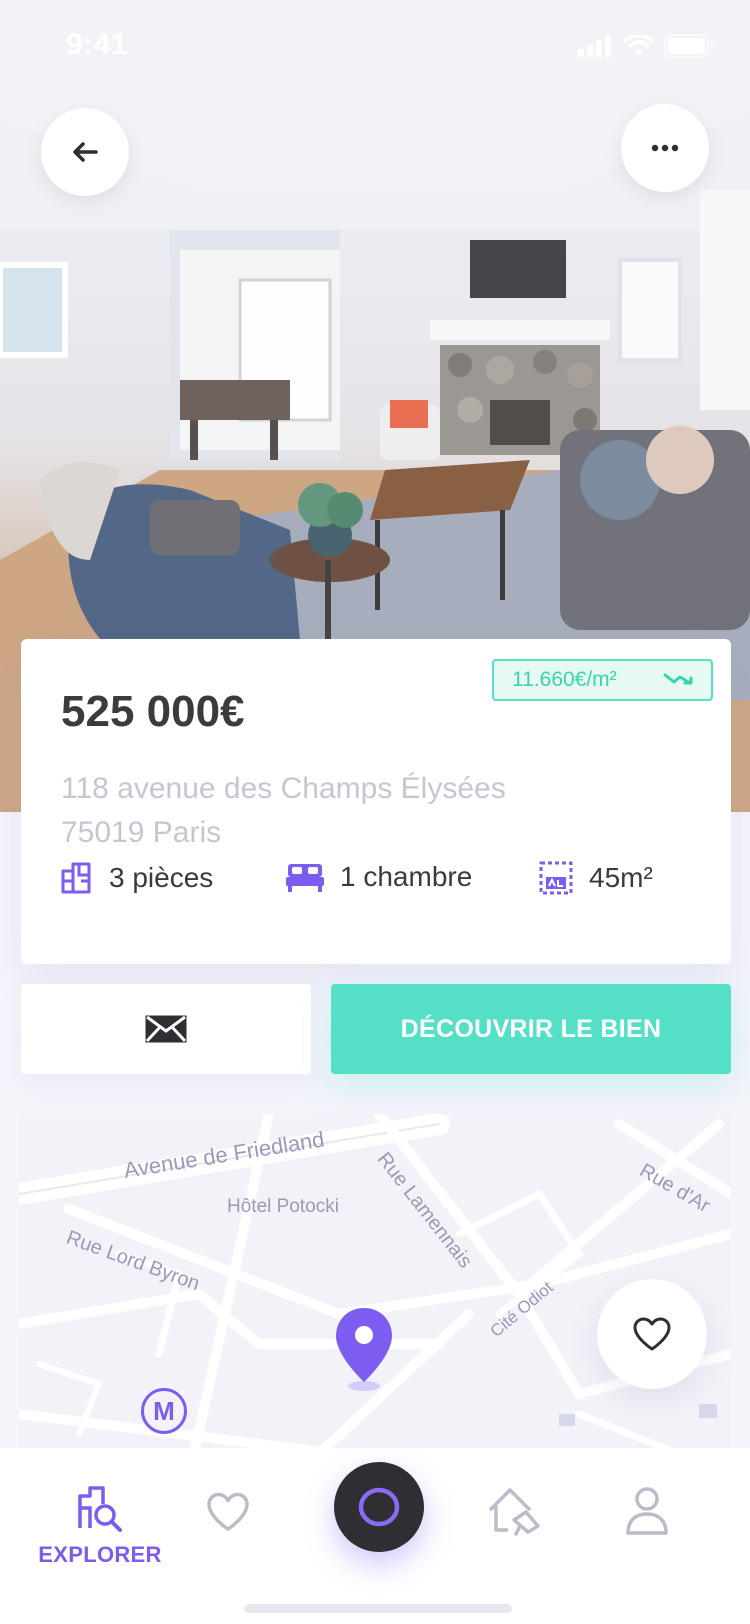 The width and height of the screenshot is (750, 1624). Describe the element at coordinates (378, 1608) in the screenshot. I see `home-indicator` at that location.